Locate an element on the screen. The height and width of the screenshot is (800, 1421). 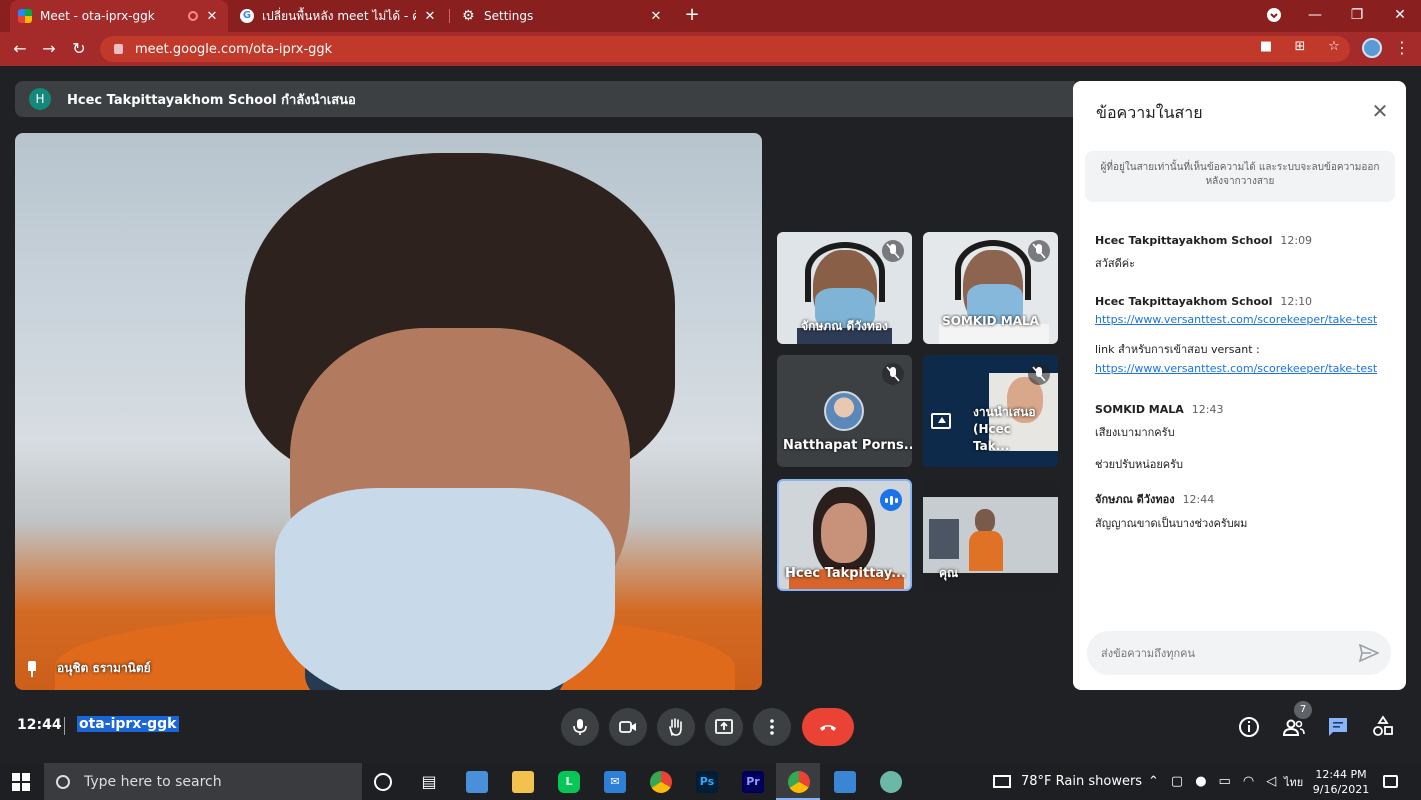
message-text: สวัสดีค่ะ is located at coordinates (1115, 263).